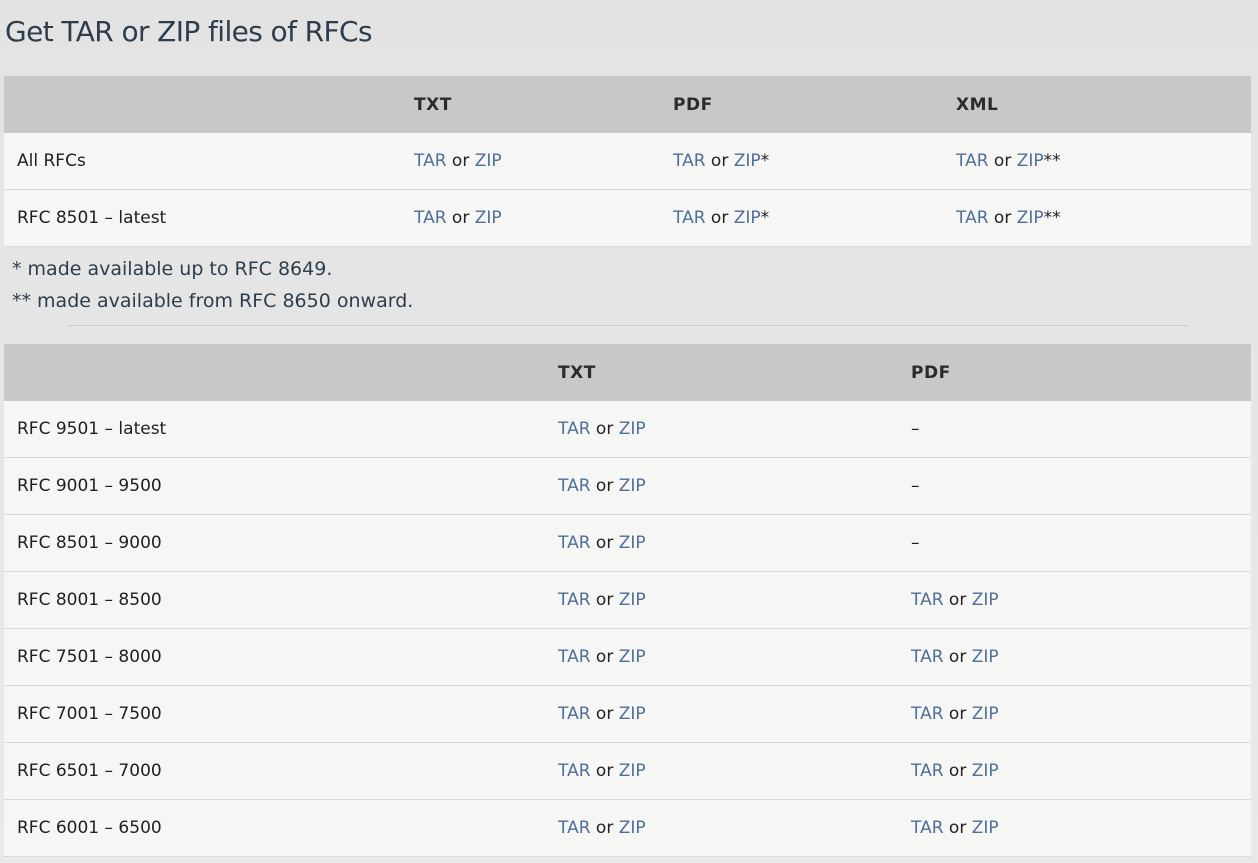 Image resolution: width=1258 pixels, height=863 pixels. I want to click on rfc-range-label: RFC 7501 – 8000, so click(281, 657).